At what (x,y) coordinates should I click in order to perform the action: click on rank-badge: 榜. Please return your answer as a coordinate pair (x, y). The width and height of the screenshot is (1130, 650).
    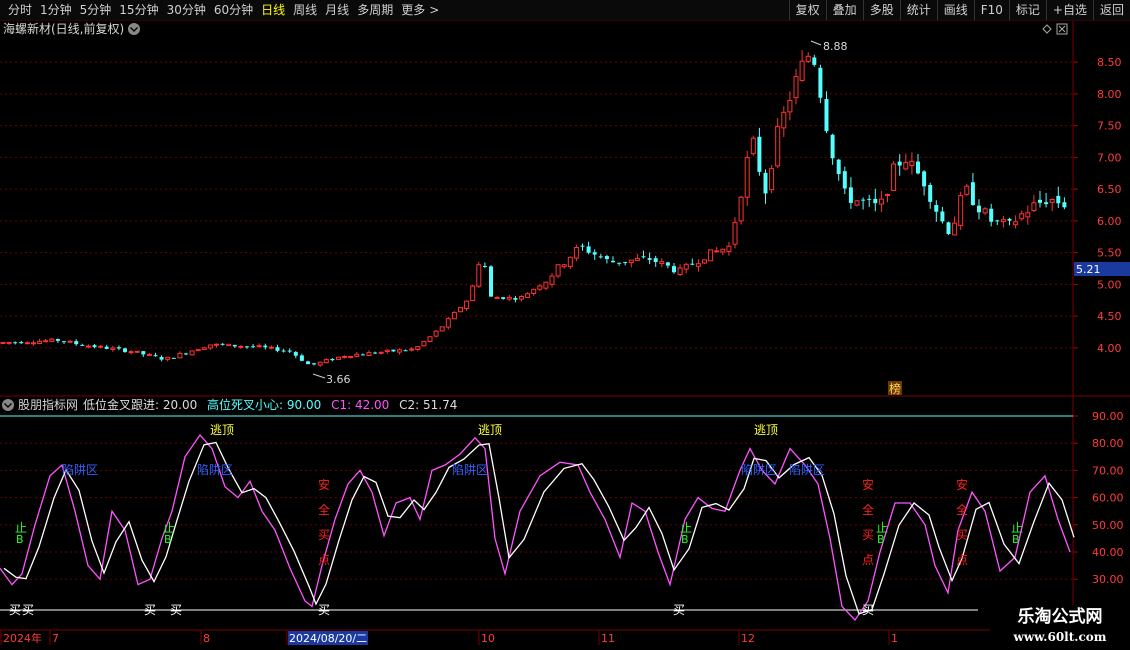
    Looking at the image, I should click on (895, 388).